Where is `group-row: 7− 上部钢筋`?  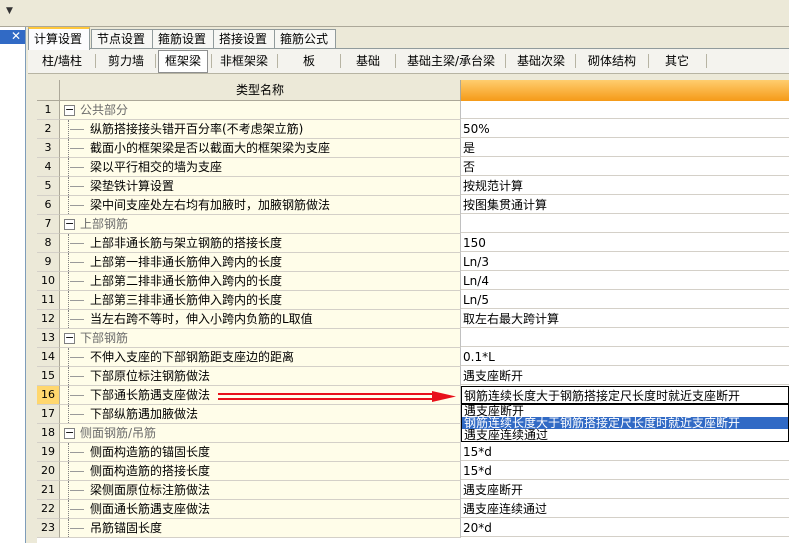
group-row: 7− 上部钢筋 is located at coordinates (413, 224).